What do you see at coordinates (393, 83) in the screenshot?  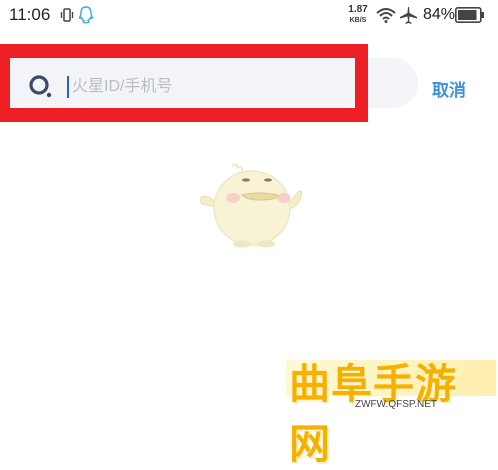 I see `search-box-end` at bounding box center [393, 83].